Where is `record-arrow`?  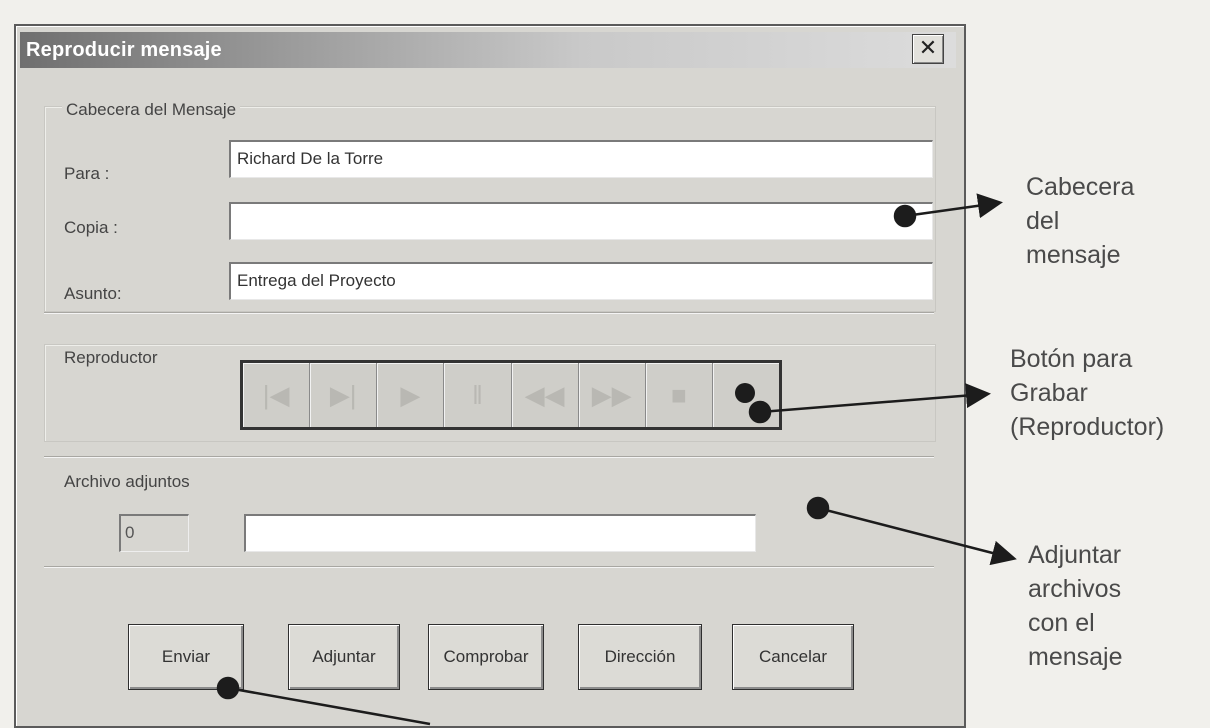 record-arrow is located at coordinates (875, 398).